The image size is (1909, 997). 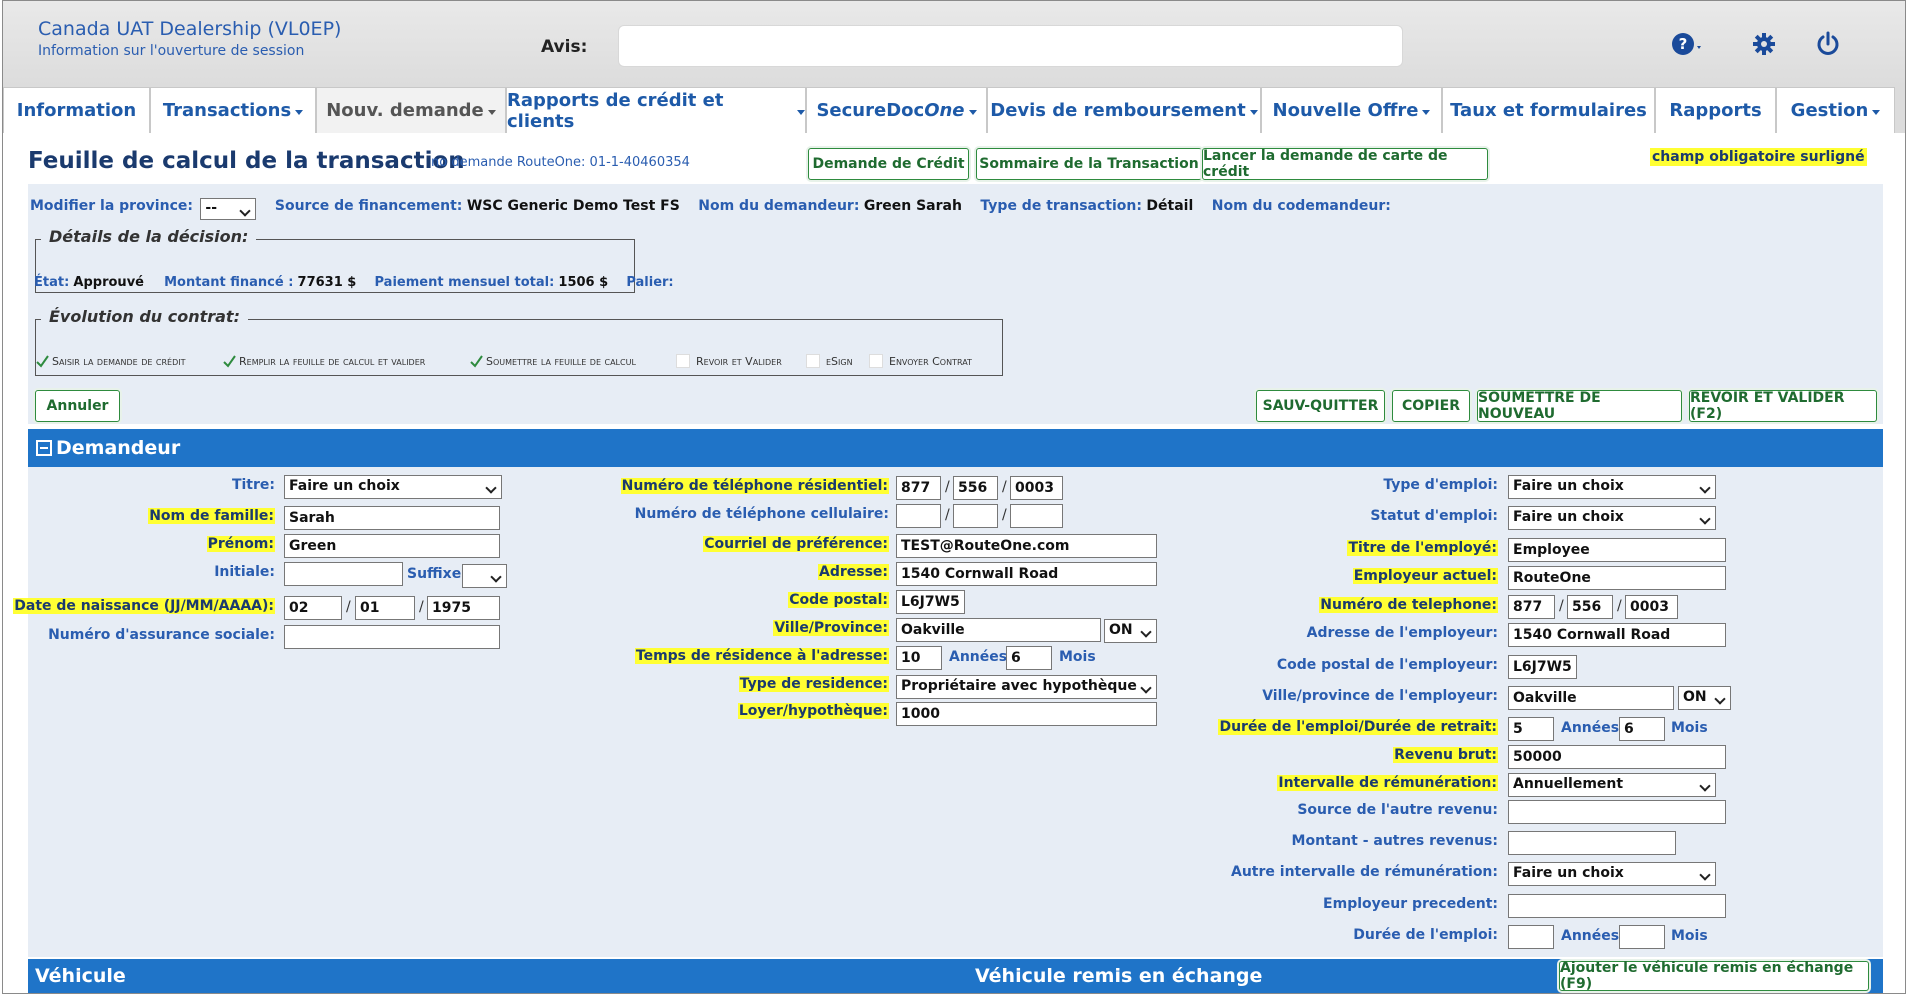 What do you see at coordinates (1689, 728) in the screenshot?
I see `mois-label-2: Mois` at bounding box center [1689, 728].